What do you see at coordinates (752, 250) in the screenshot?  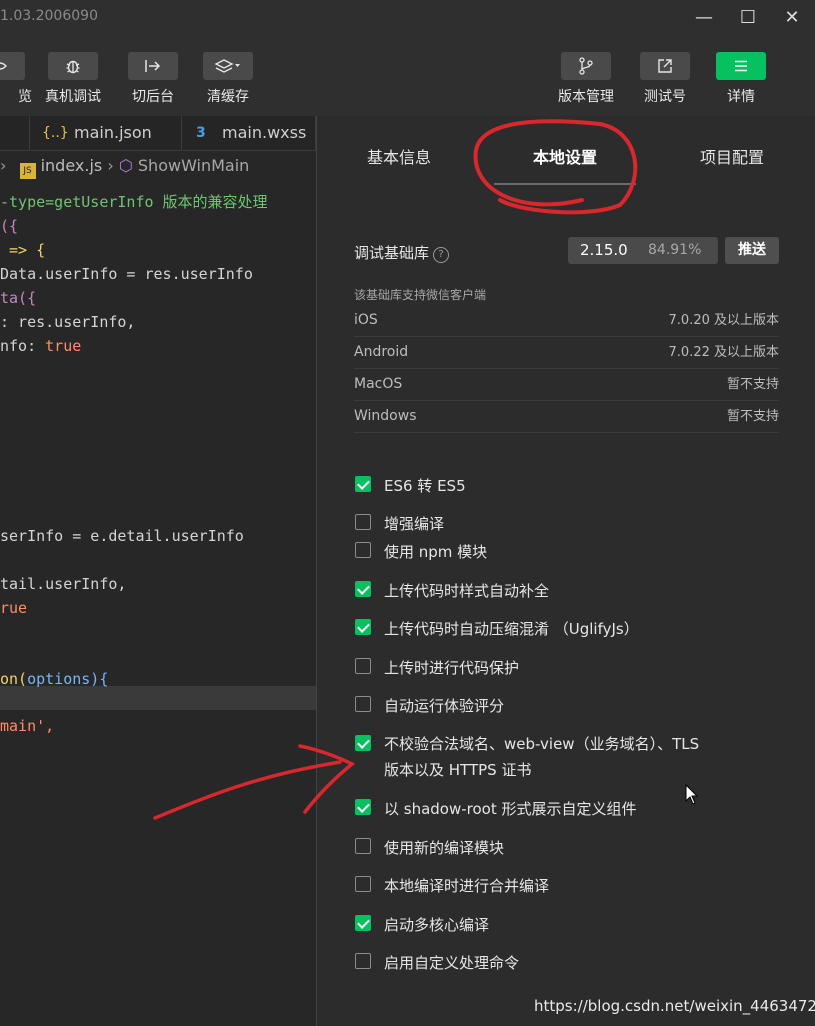 I see `push-button: 推送` at bounding box center [752, 250].